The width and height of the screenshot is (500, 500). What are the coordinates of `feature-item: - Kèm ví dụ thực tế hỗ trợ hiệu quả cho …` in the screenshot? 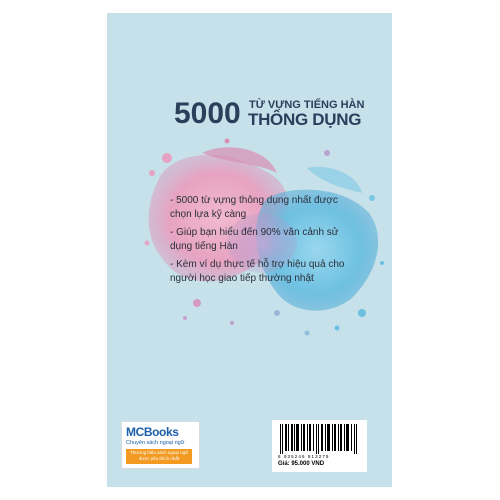 It's located at (257, 271).